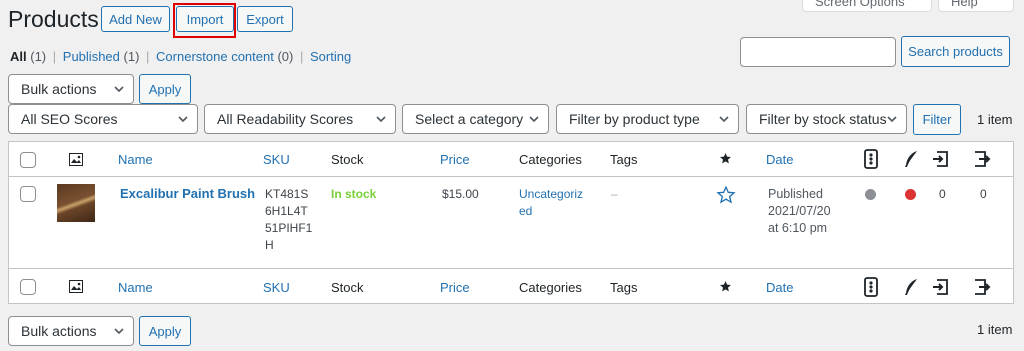  Describe the element at coordinates (347, 159) in the screenshot. I see `column-stock: Stock` at that location.